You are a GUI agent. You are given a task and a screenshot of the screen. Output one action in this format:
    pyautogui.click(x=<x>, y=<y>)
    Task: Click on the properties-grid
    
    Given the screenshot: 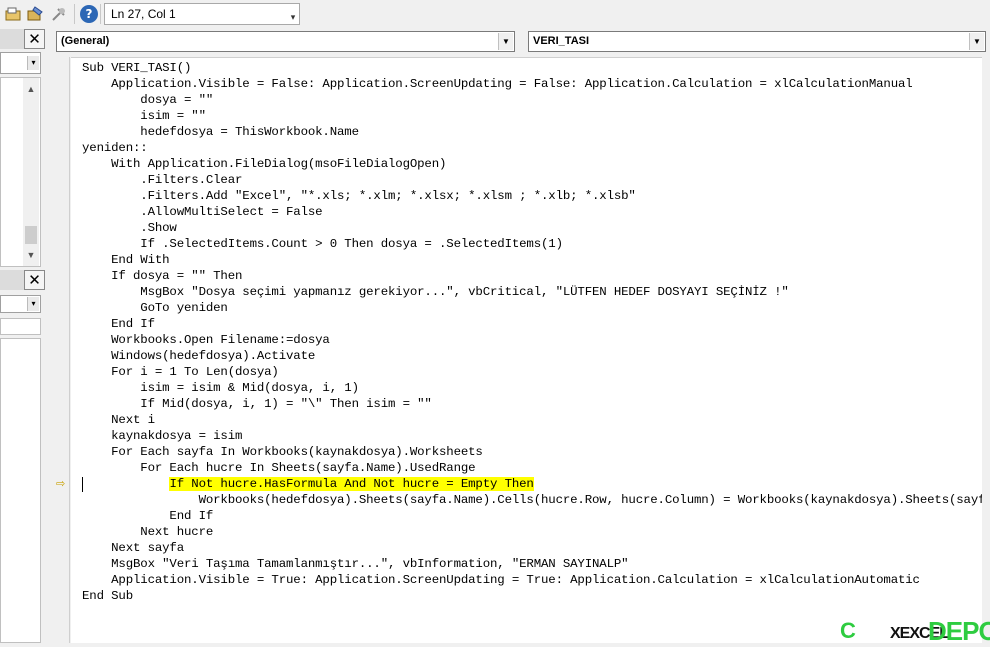 What is the action you would take?
    pyautogui.click(x=20, y=490)
    